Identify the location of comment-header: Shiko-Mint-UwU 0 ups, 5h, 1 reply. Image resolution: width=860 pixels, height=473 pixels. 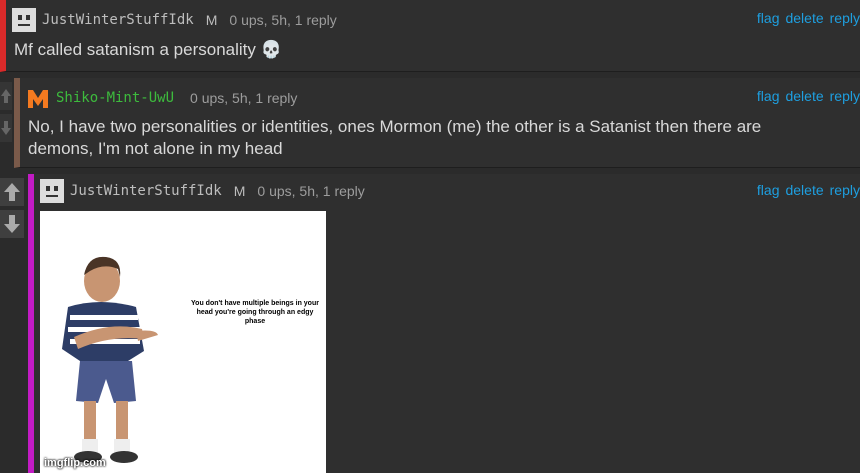
(161, 98).